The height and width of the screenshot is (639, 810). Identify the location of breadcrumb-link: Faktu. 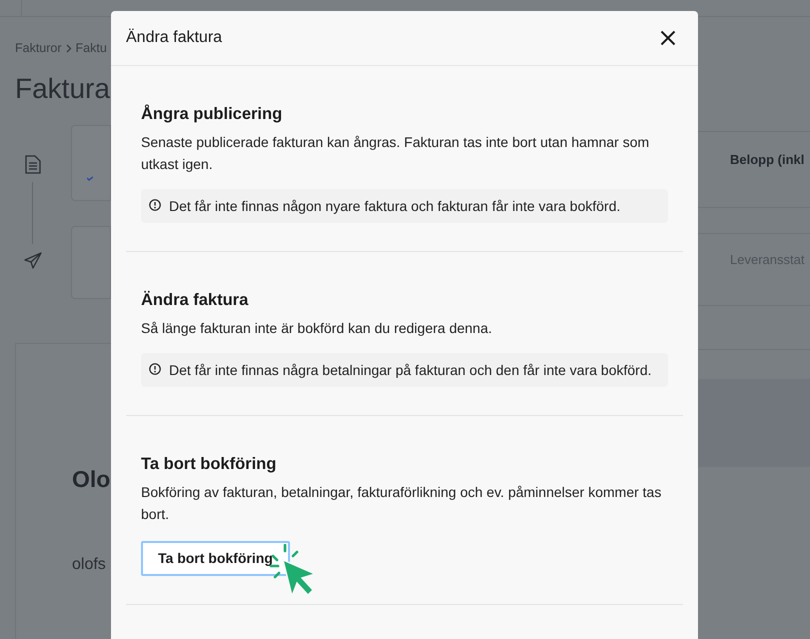
(91, 48).